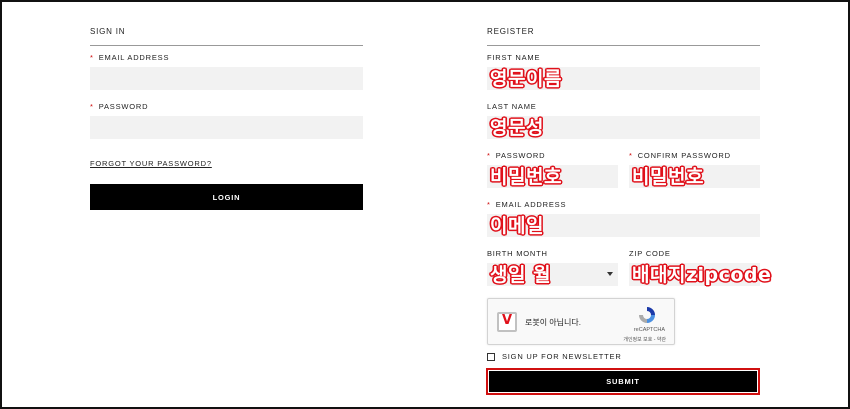 The width and height of the screenshot is (850, 409). What do you see at coordinates (647, 315) in the screenshot?
I see `recaptcha-logo-icon` at bounding box center [647, 315].